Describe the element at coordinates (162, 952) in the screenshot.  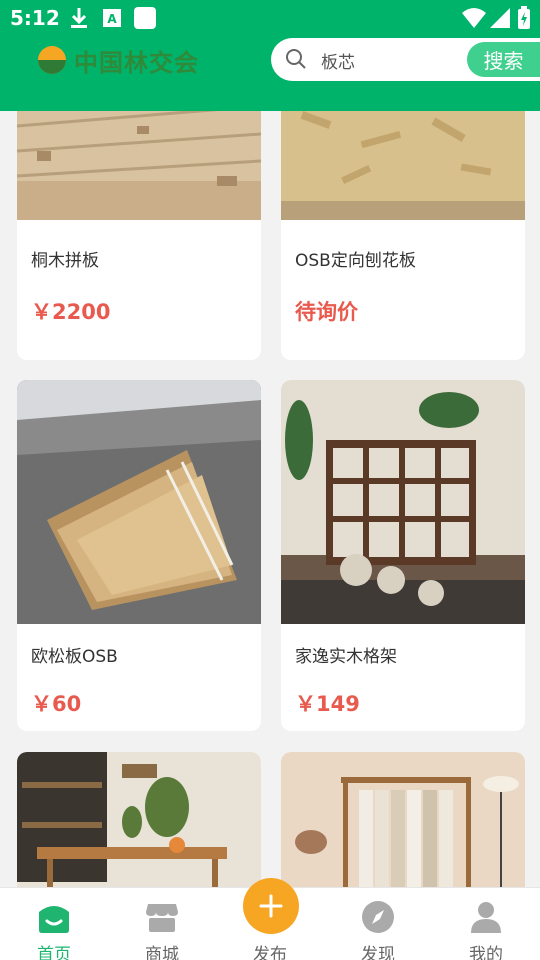
I see `tab-label: 商城` at that location.